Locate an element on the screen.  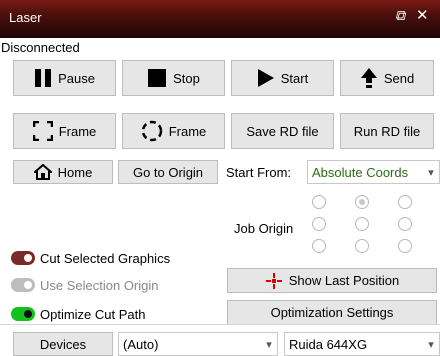
go-to-origin-button: Go to Origin is located at coordinates (168, 172).